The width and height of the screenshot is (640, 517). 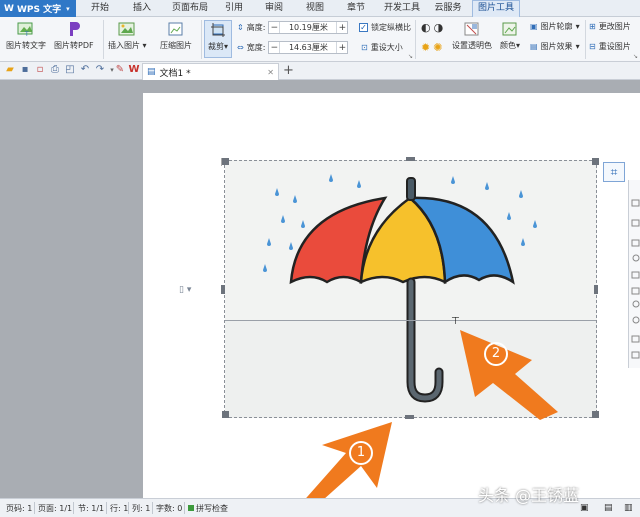 What do you see at coordinates (364, 47) in the screenshot?
I see `reset-size-icon: ⊡` at bounding box center [364, 47].